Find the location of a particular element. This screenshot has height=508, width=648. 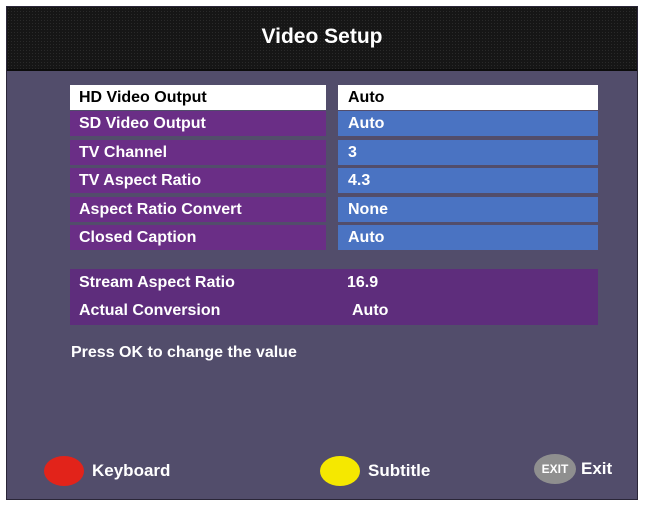

keyboard-button: Keyboard is located at coordinates (107, 471).